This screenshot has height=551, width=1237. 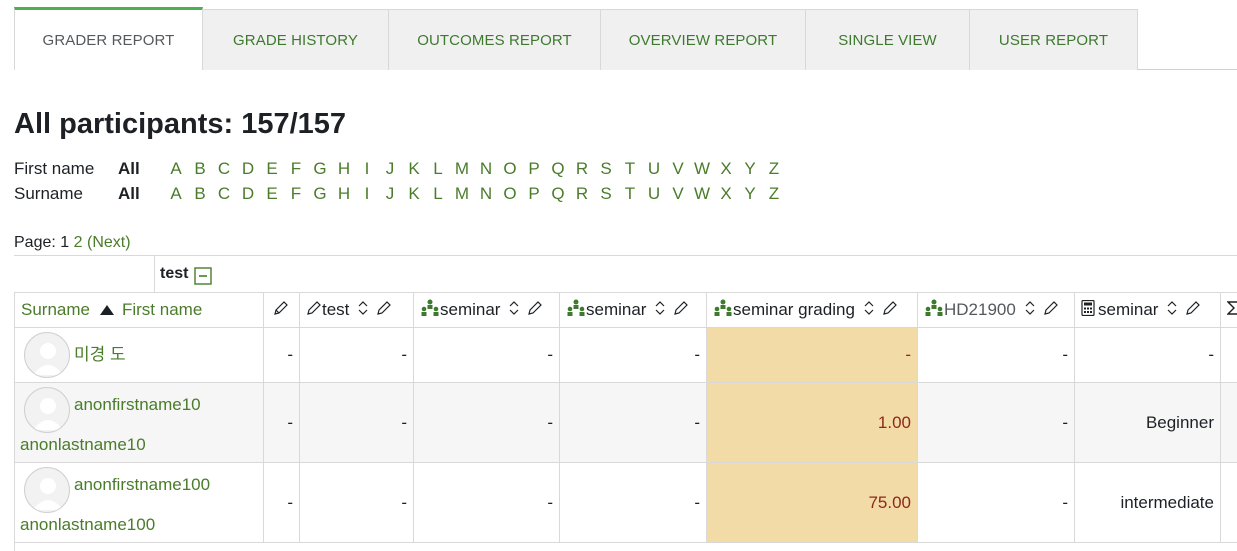 What do you see at coordinates (510, 194) in the screenshot?
I see `surname-letter-o: O` at bounding box center [510, 194].